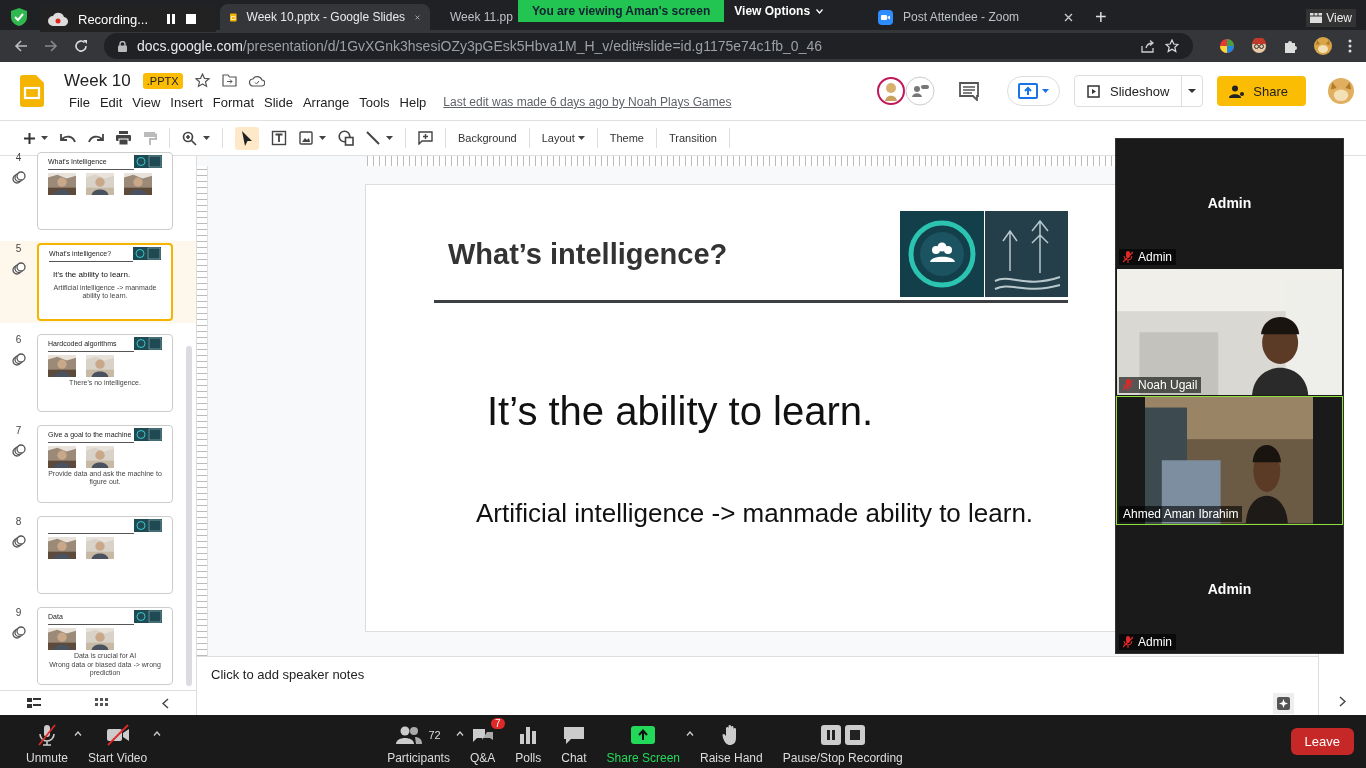 Image resolution: width=1366 pixels, height=768 pixels. Describe the element at coordinates (21, 46) in the screenshot. I see `back-icon` at that location.